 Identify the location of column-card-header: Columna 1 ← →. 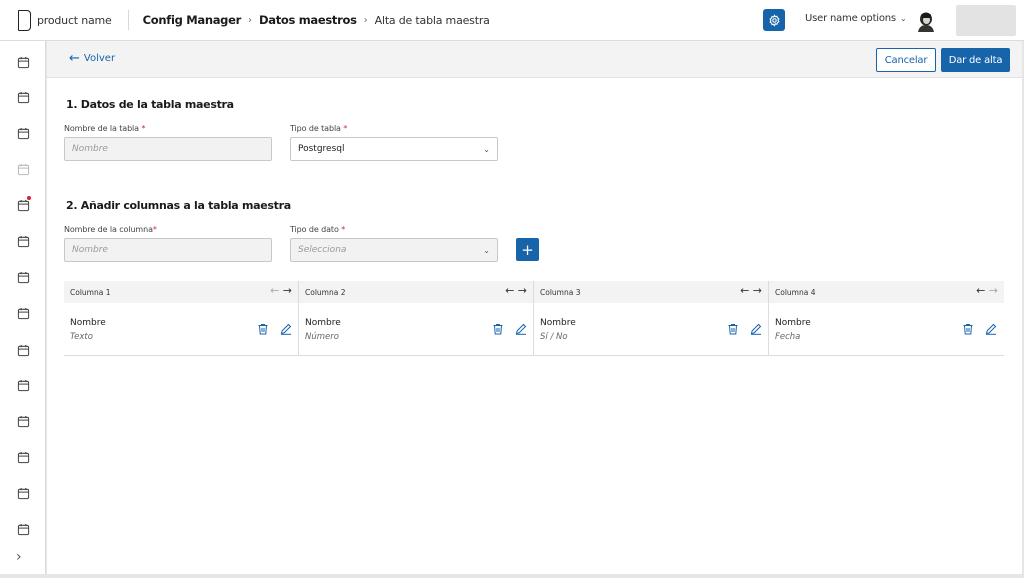
(181, 292).